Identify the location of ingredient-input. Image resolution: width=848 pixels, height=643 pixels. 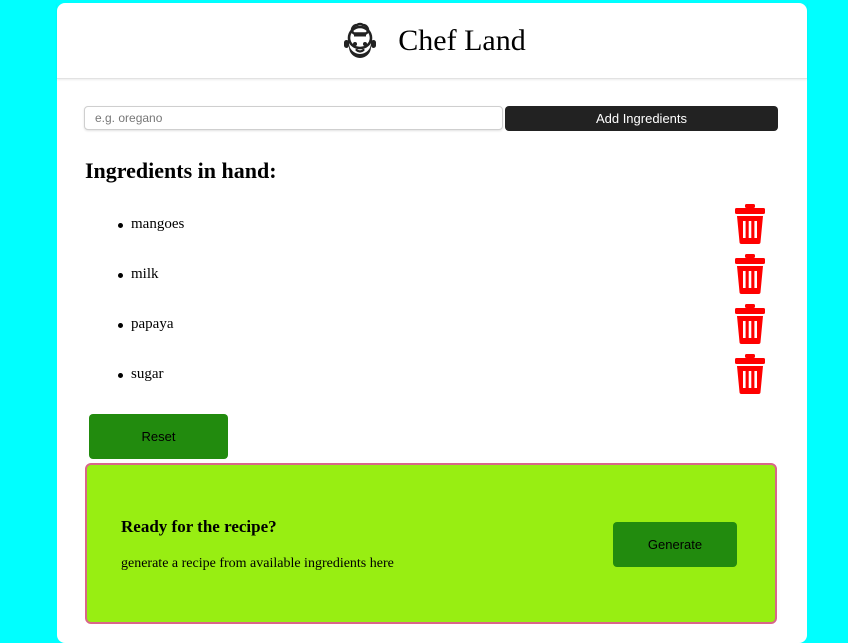
(293, 118).